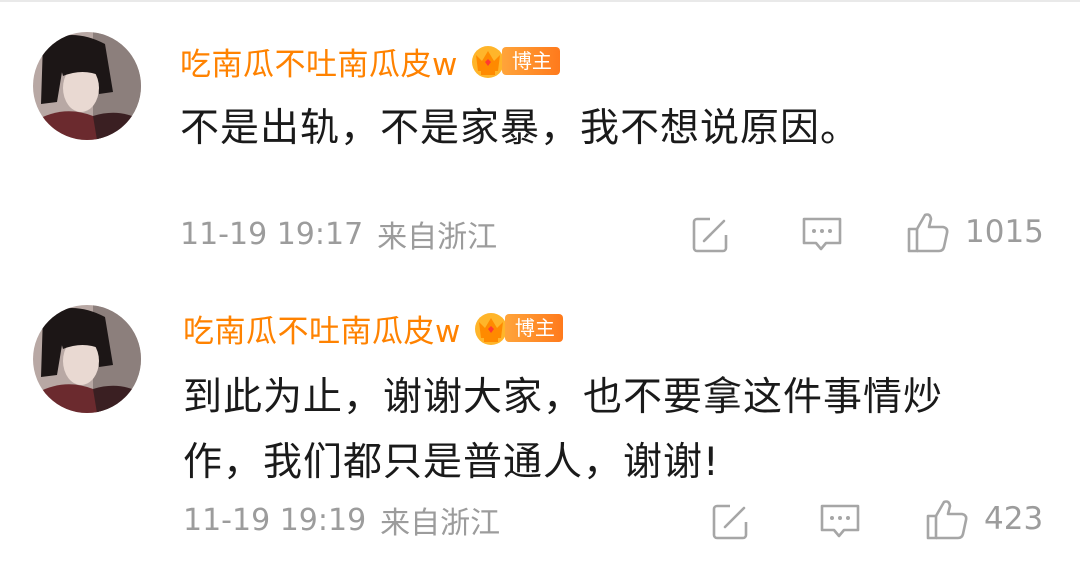 The height and width of the screenshot is (567, 1080). I want to click on comment-text: 不是出轨，不是家暴，我不想说原因。, so click(595, 128).